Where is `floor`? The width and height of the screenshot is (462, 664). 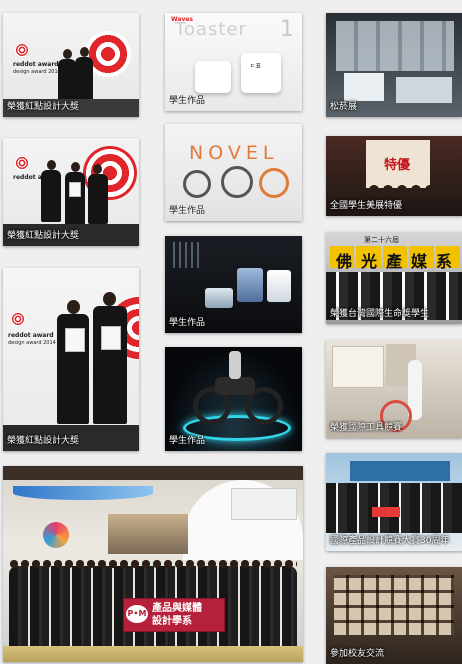
floor is located at coordinates (153, 654).